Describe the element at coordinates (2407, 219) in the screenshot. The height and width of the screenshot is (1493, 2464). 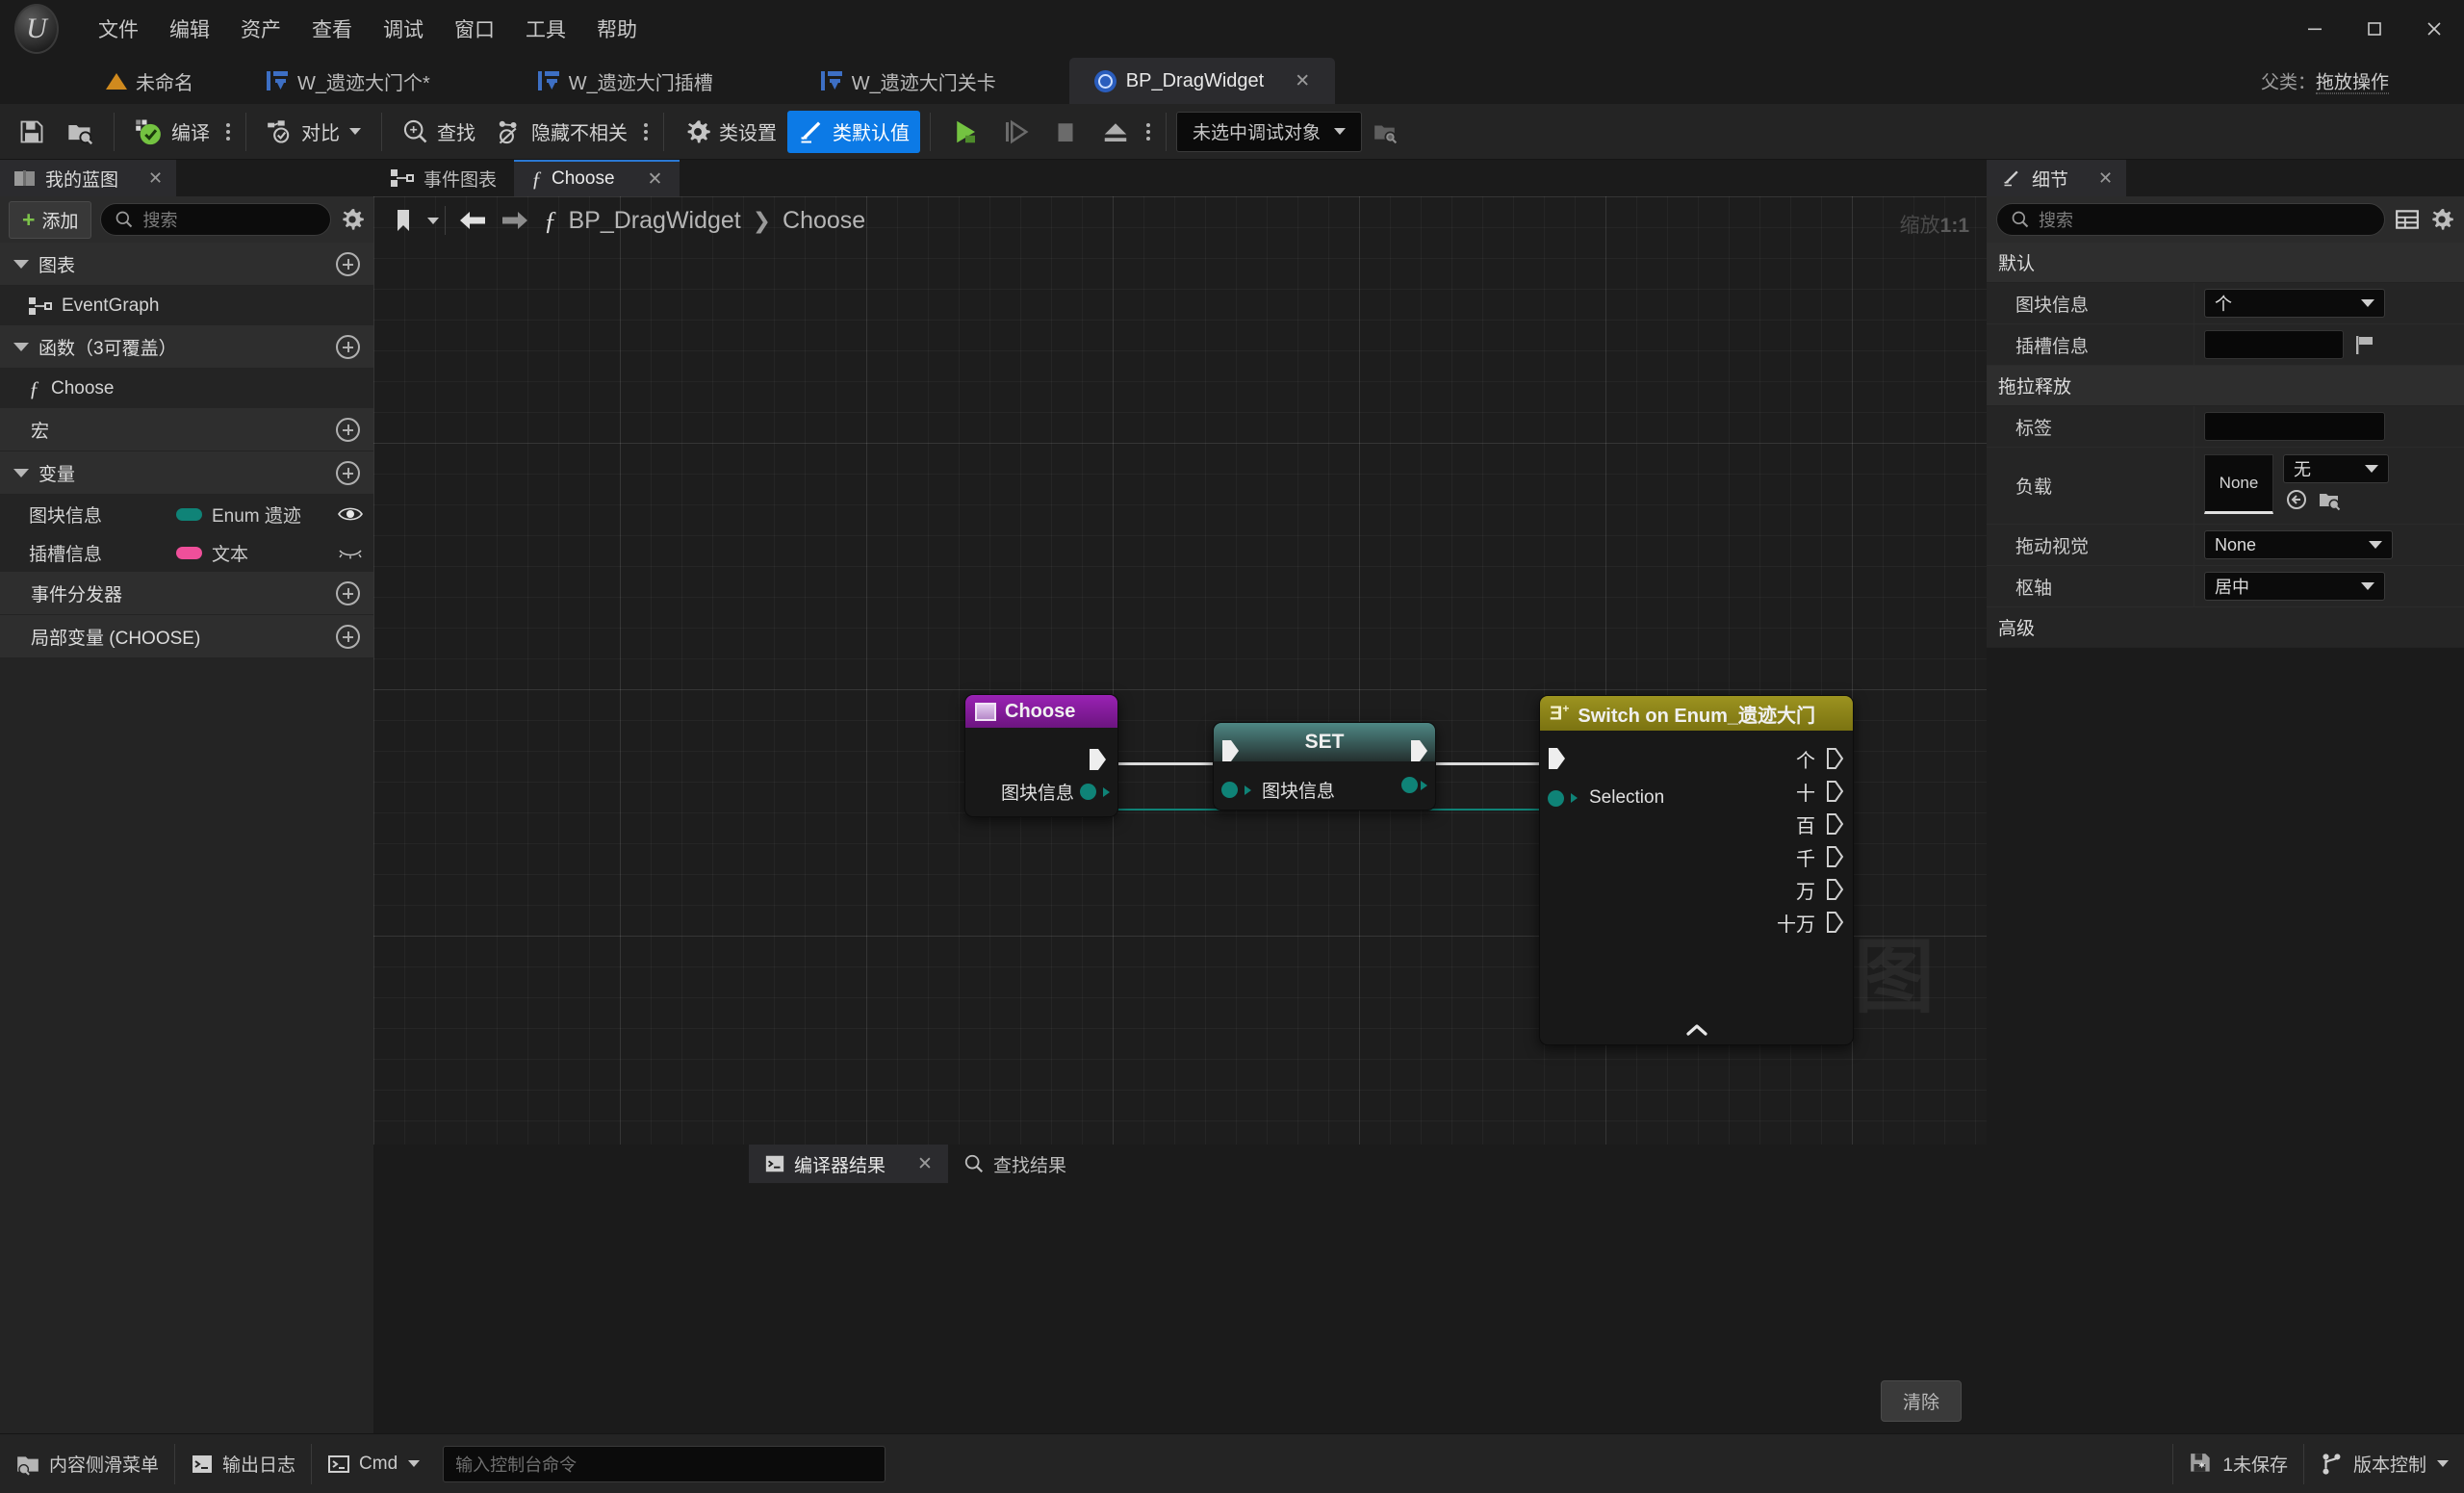
I see `details-layout-toggle` at that location.